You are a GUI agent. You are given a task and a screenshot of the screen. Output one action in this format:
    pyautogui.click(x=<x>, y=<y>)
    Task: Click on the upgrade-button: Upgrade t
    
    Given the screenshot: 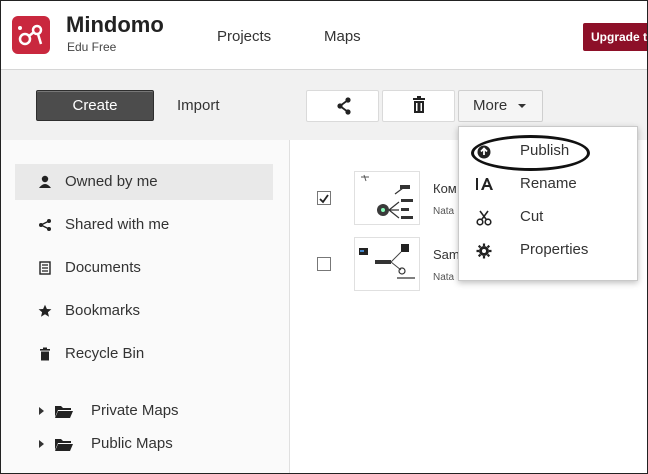 What is the action you would take?
    pyautogui.click(x=615, y=37)
    